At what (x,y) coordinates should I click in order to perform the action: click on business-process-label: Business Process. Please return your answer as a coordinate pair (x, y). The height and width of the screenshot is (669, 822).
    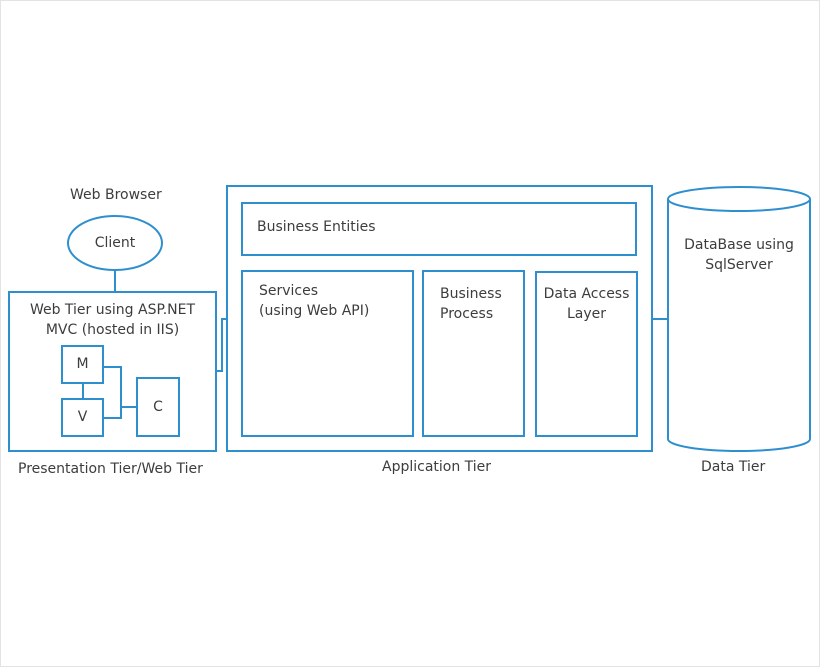
    Looking at the image, I should click on (471, 304).